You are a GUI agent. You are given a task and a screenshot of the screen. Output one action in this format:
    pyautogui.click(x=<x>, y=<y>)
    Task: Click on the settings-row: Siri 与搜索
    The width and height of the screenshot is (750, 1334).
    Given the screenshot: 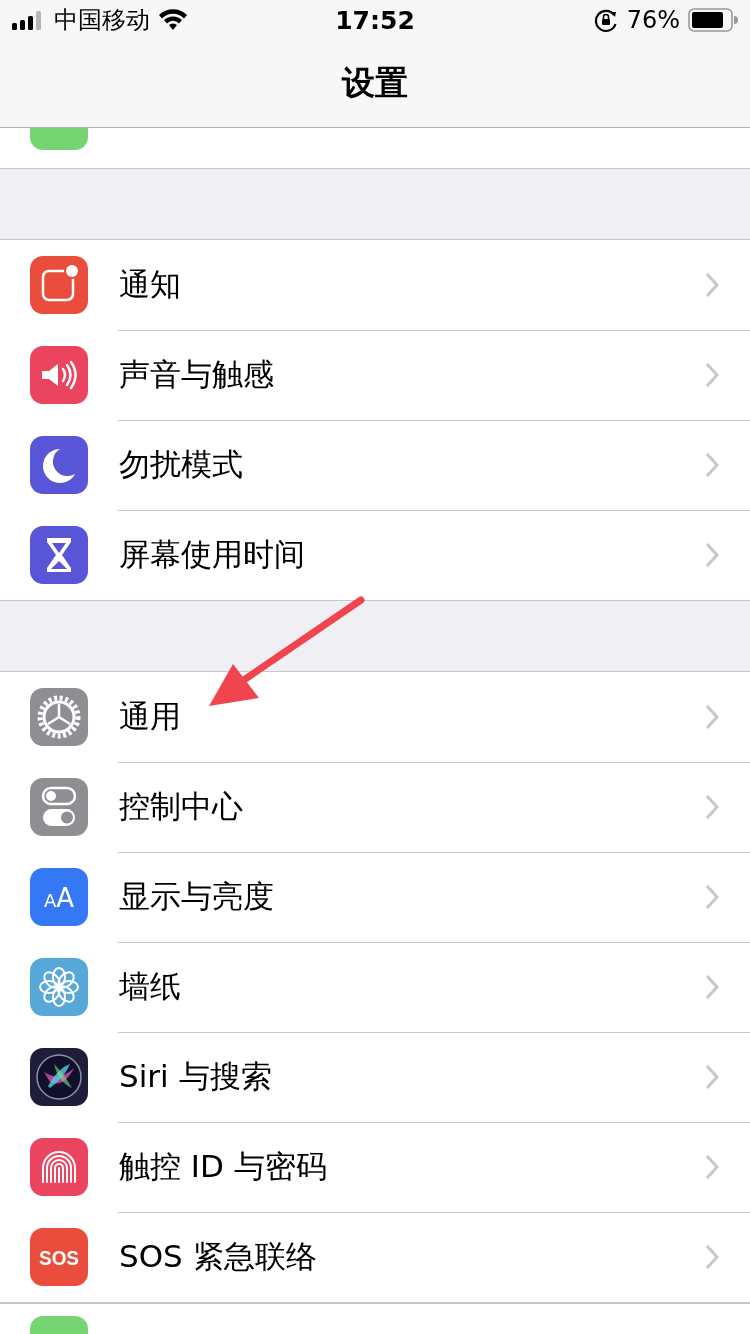 What is the action you would take?
    pyautogui.click(x=375, y=1077)
    